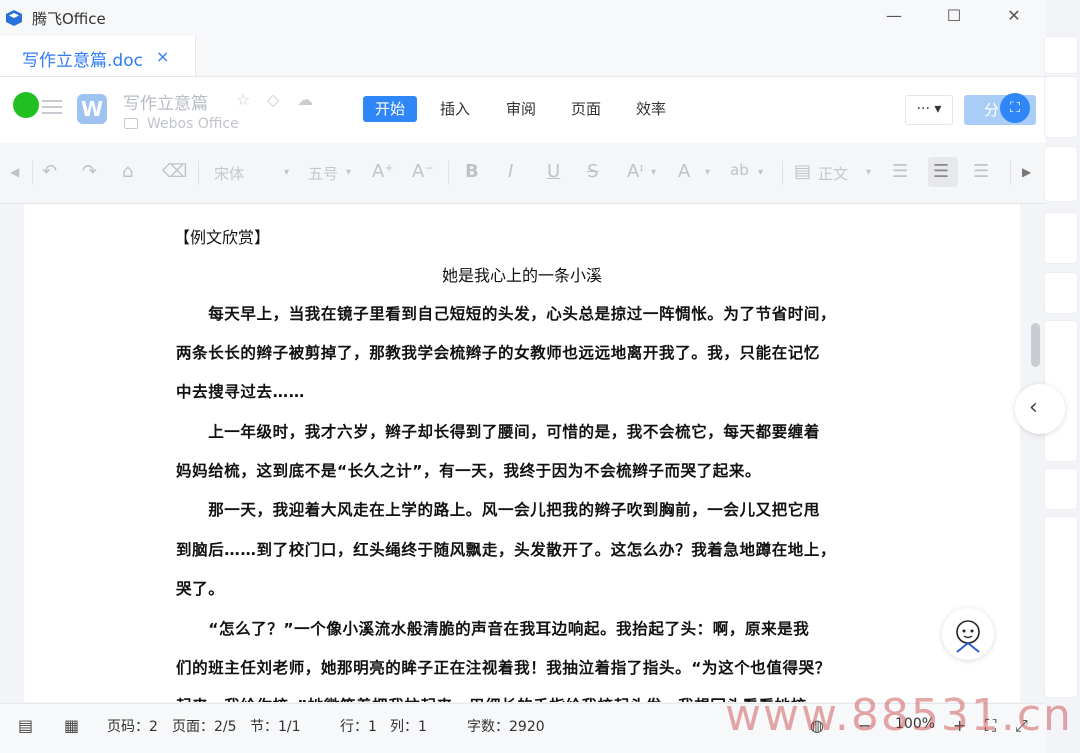 Image resolution: width=1080 pixels, height=753 pixels. Describe the element at coordinates (25, 725) in the screenshot. I see `outline-icon: ▤` at that location.